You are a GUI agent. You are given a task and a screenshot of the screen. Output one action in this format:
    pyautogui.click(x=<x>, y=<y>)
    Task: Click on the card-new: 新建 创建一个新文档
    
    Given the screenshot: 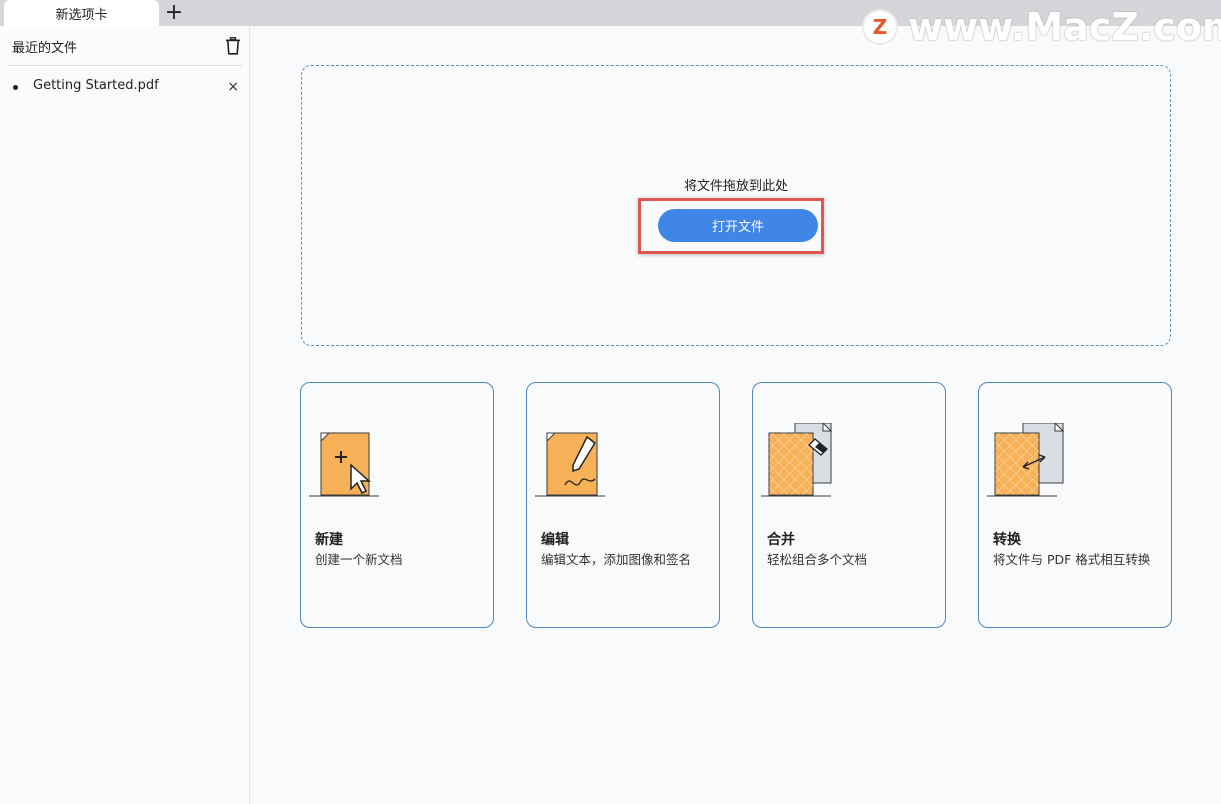 What is the action you would take?
    pyautogui.click(x=397, y=505)
    